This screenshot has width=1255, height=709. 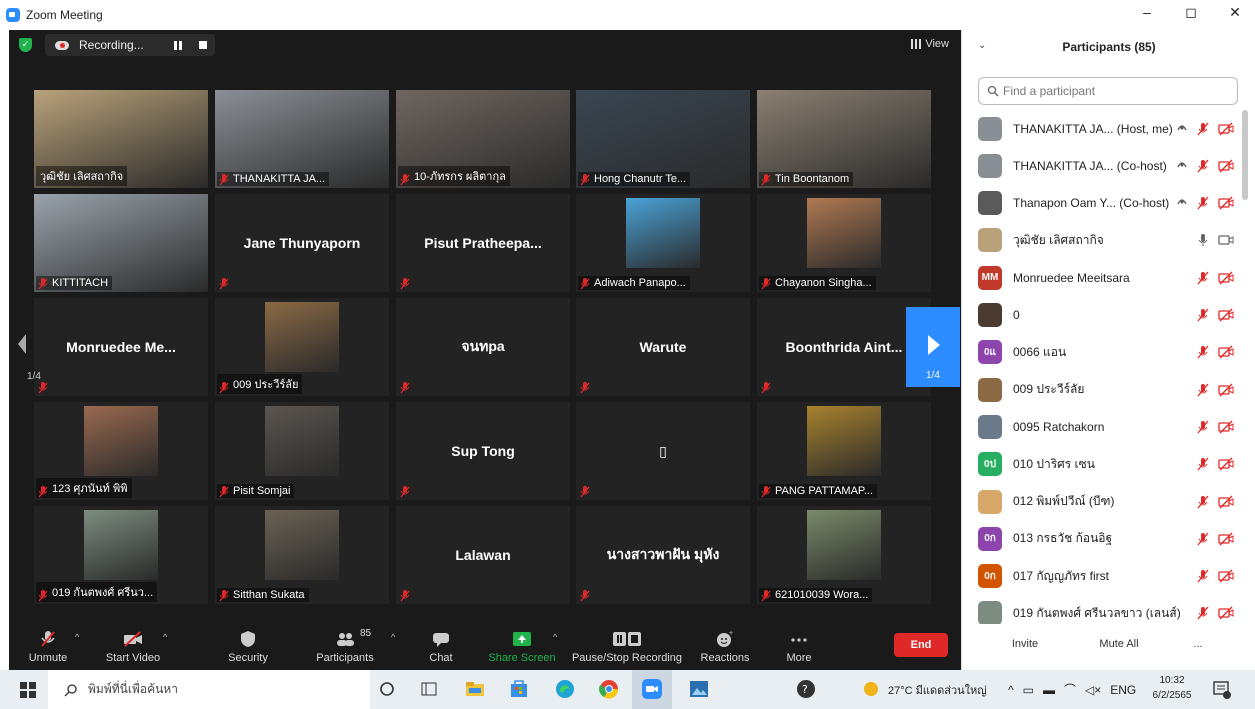 I want to click on people-icon, so click(x=345, y=639).